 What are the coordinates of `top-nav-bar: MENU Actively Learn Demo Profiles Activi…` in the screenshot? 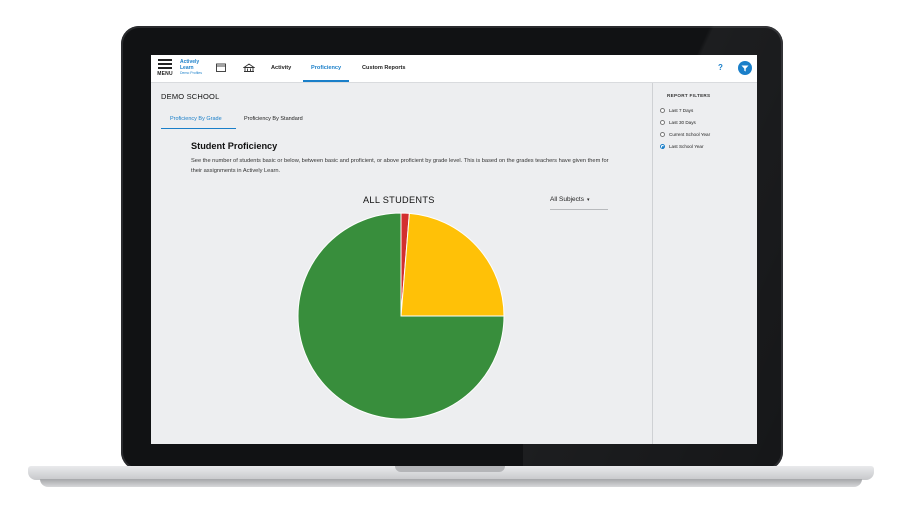 It's located at (454, 69).